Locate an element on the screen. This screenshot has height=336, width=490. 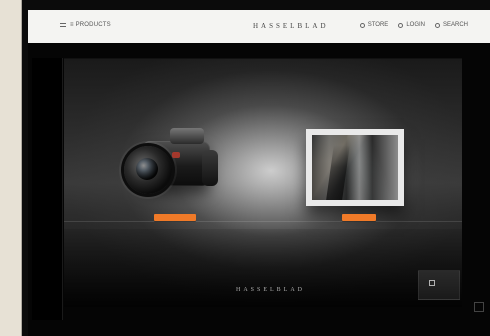
product-1-cta-button is located at coordinates (175, 217).